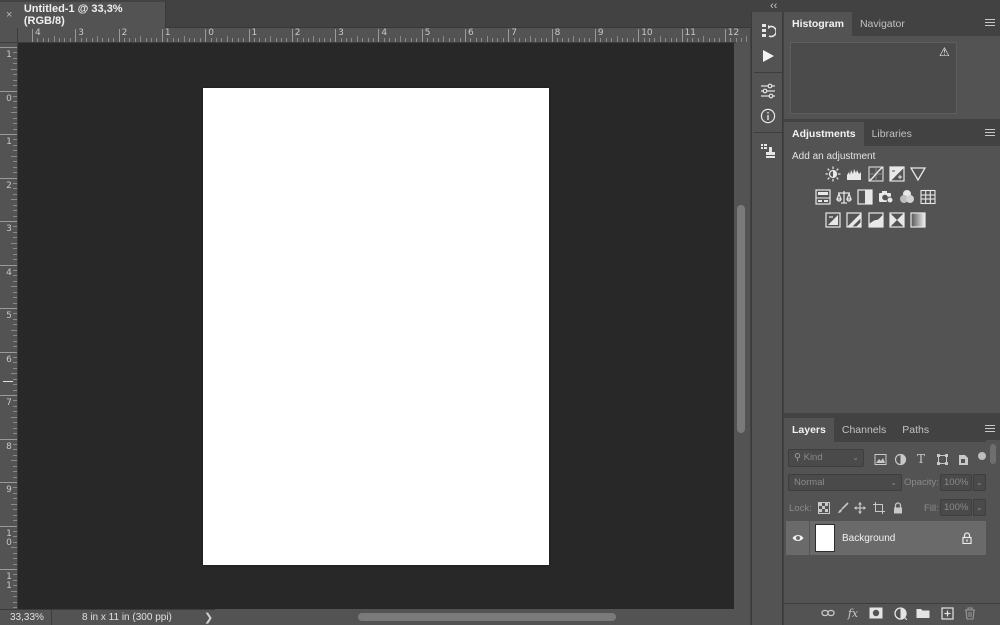 This screenshot has width=1000, height=625. Describe the element at coordinates (873, 78) in the screenshot. I see `histogram-display` at that location.